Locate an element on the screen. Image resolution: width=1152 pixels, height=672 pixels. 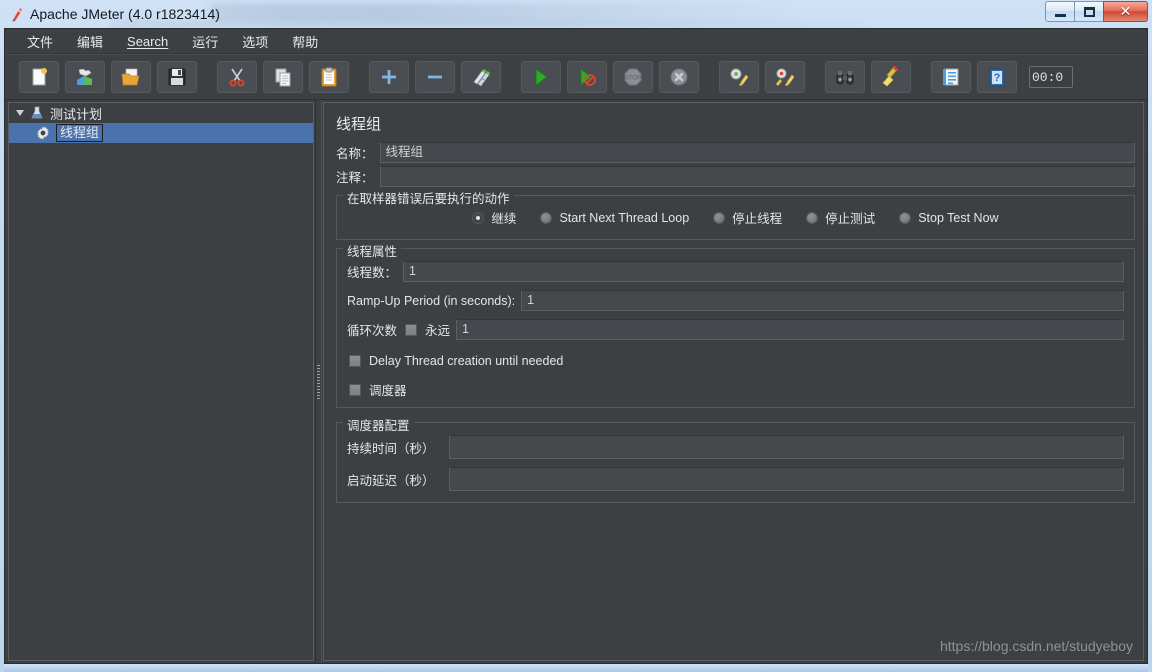
menu-file: 文件 is located at coordinates (40, 41).